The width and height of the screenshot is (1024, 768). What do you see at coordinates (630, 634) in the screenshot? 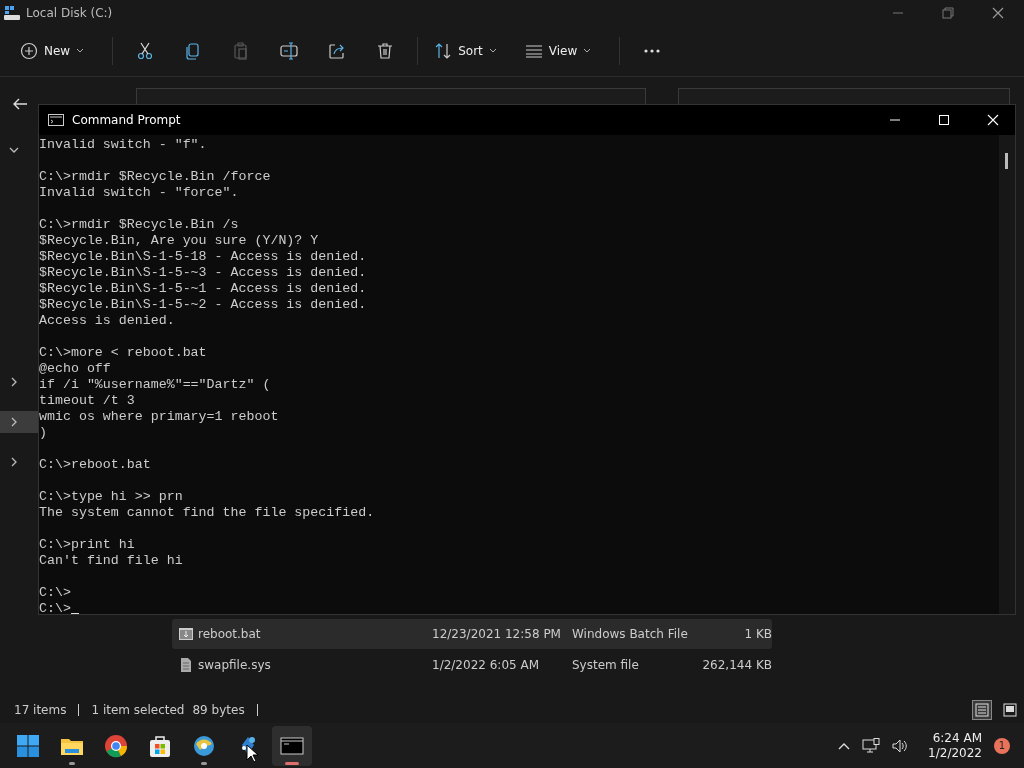
I see `file-type: Windows Batch File` at bounding box center [630, 634].